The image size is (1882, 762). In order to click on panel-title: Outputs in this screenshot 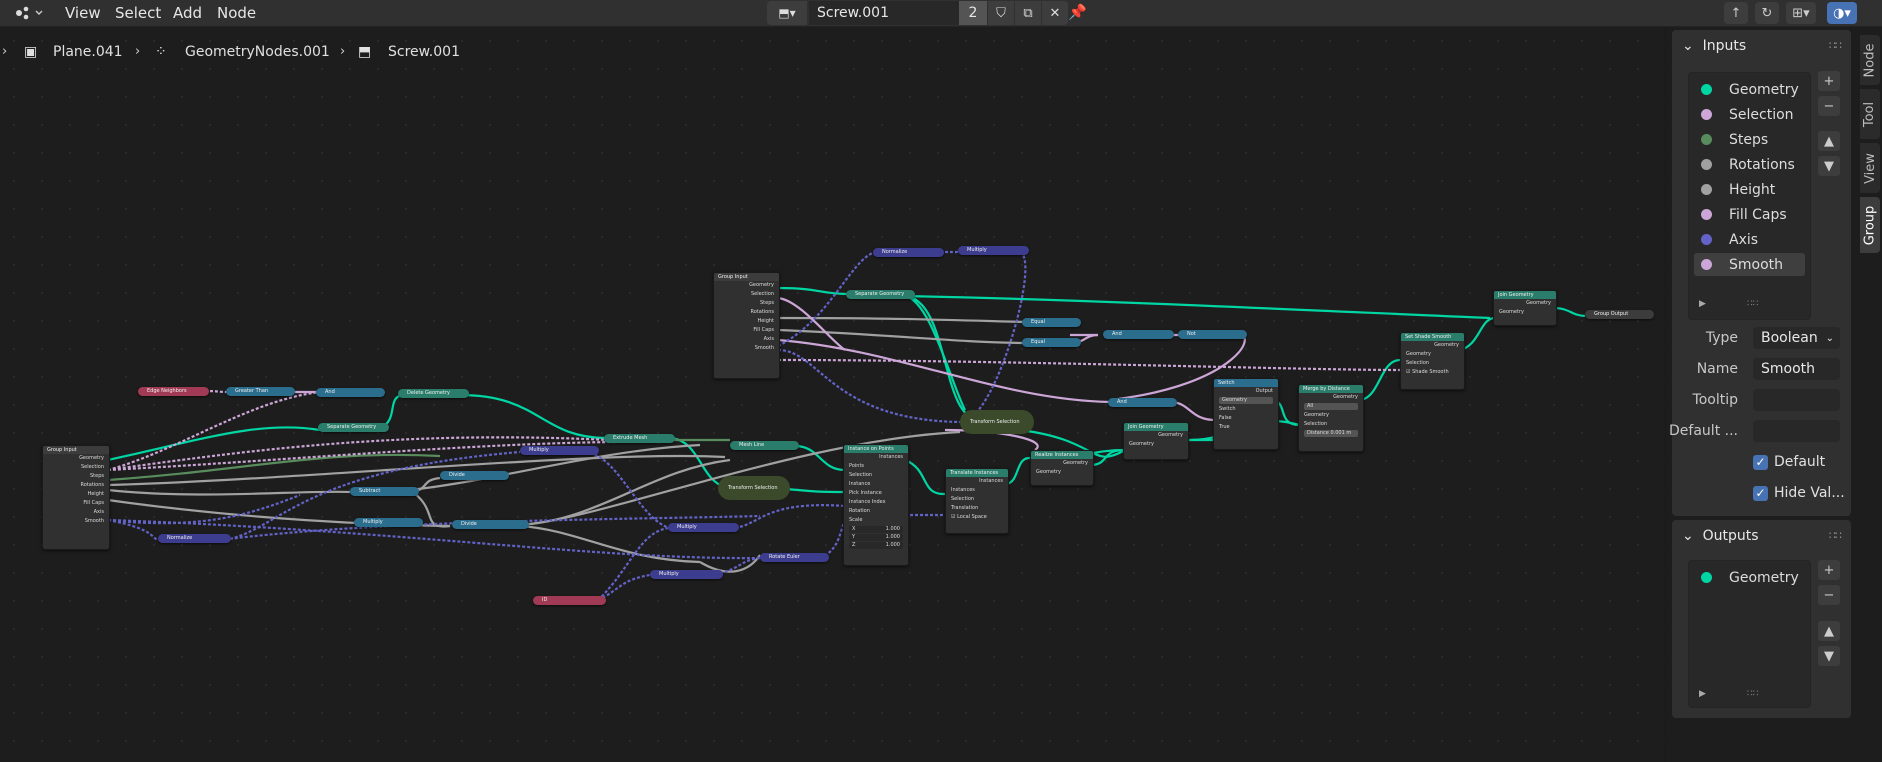, I will do `click(1730, 536)`.